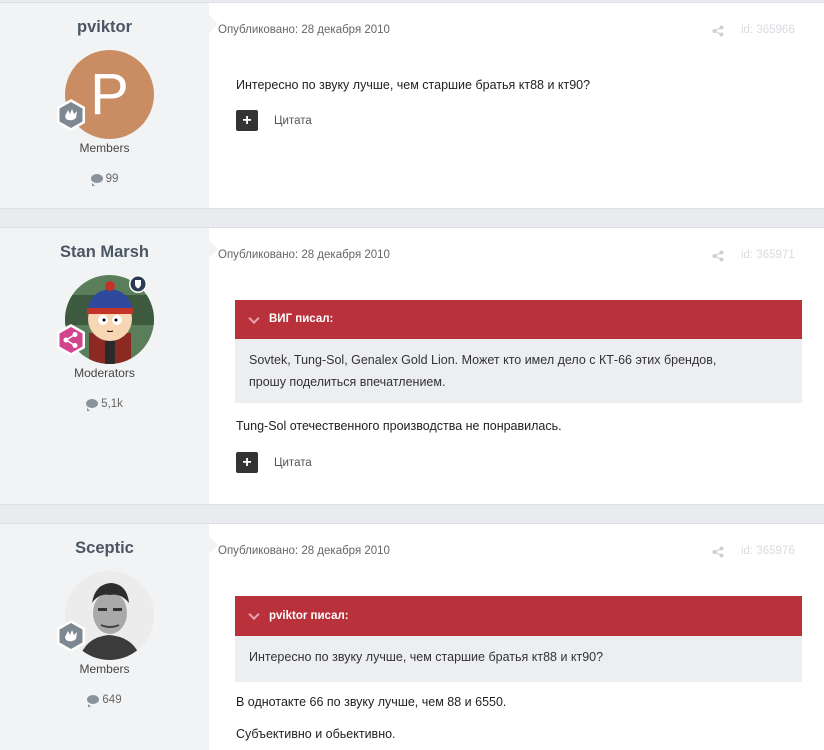  What do you see at coordinates (138, 284) in the screenshot?
I see `shield-icon` at bounding box center [138, 284].